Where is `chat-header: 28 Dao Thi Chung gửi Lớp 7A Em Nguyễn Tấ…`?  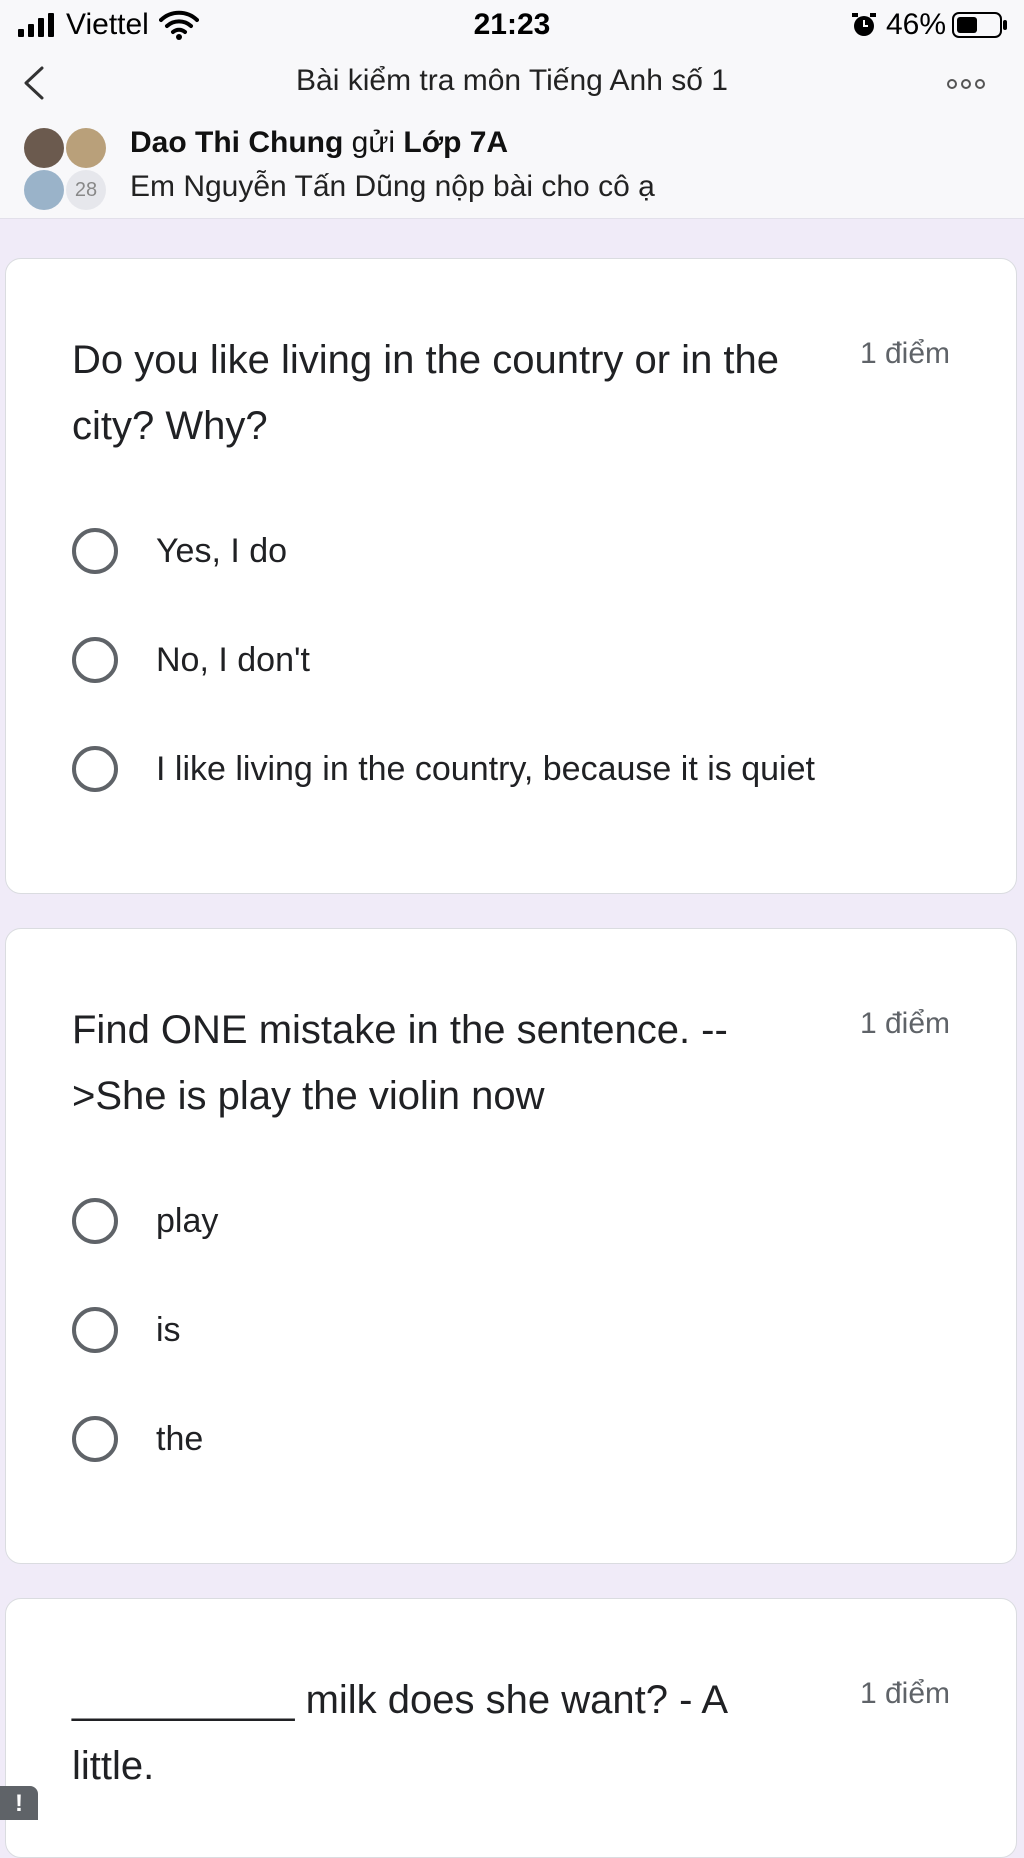 chat-header: 28 Dao Thi Chung gửi Lớp 7A Em Nguyễn Tấ… is located at coordinates (512, 166).